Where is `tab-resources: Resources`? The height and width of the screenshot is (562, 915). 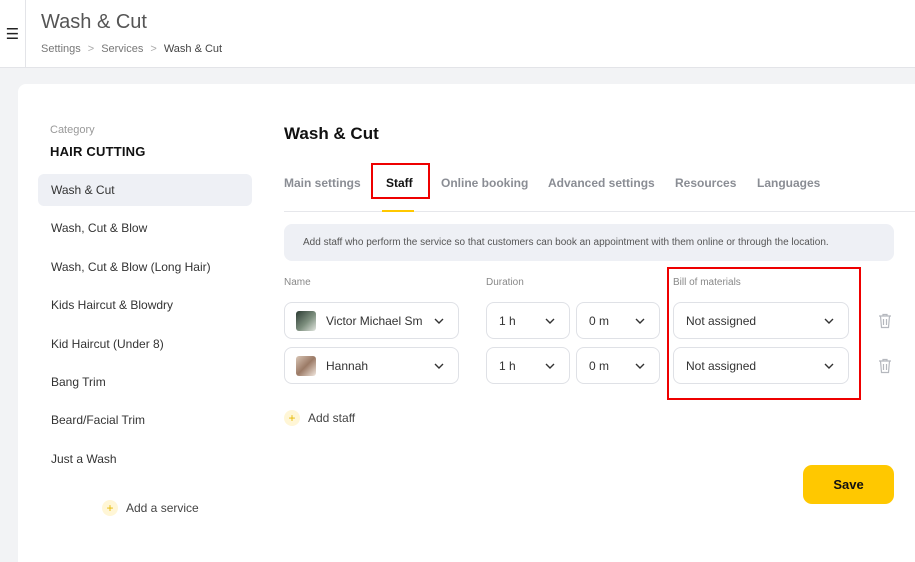 tab-resources: Resources is located at coordinates (705, 183).